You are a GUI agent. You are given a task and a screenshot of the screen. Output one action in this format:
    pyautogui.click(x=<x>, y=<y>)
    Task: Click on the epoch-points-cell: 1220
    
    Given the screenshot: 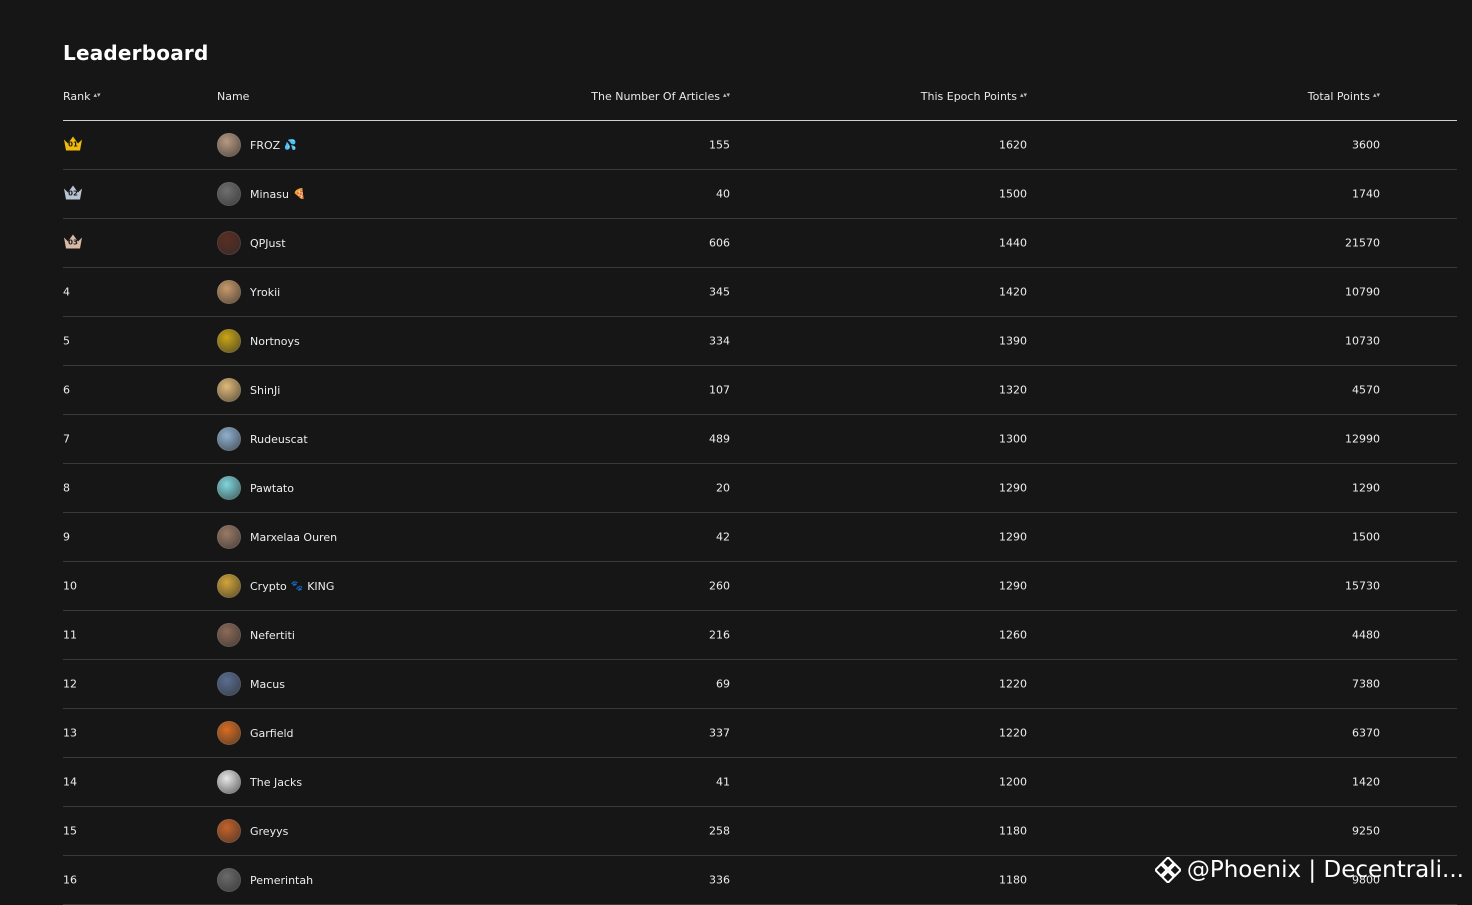 What is the action you would take?
    pyautogui.click(x=1013, y=733)
    